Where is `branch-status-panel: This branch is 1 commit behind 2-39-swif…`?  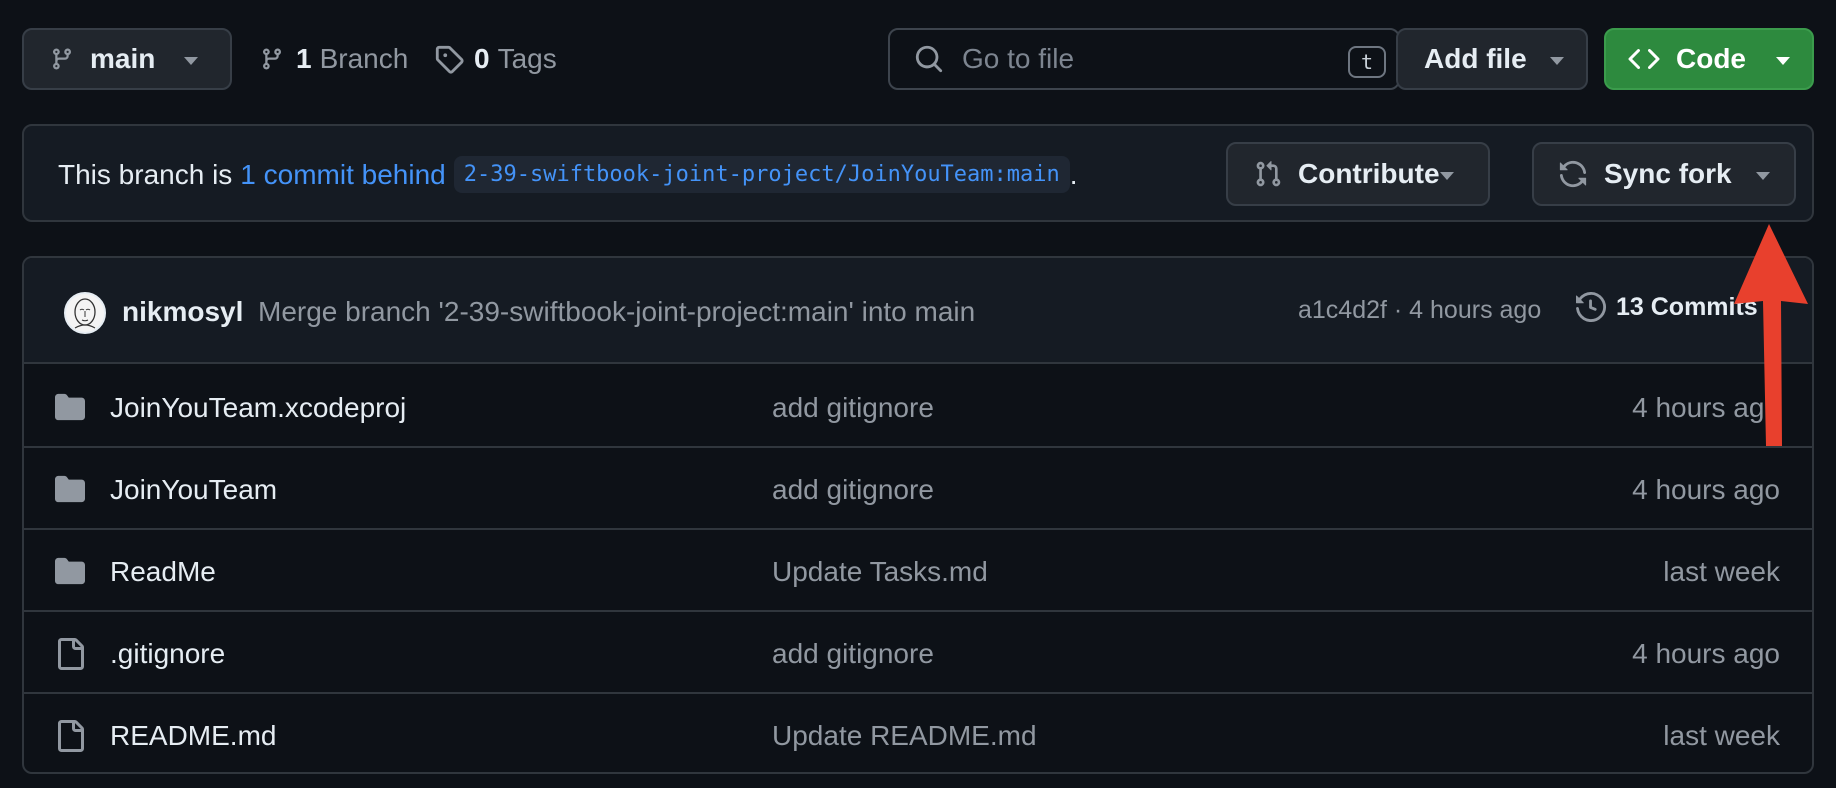
branch-status-panel: This branch is 1 commit behind 2-39-swif… is located at coordinates (918, 173).